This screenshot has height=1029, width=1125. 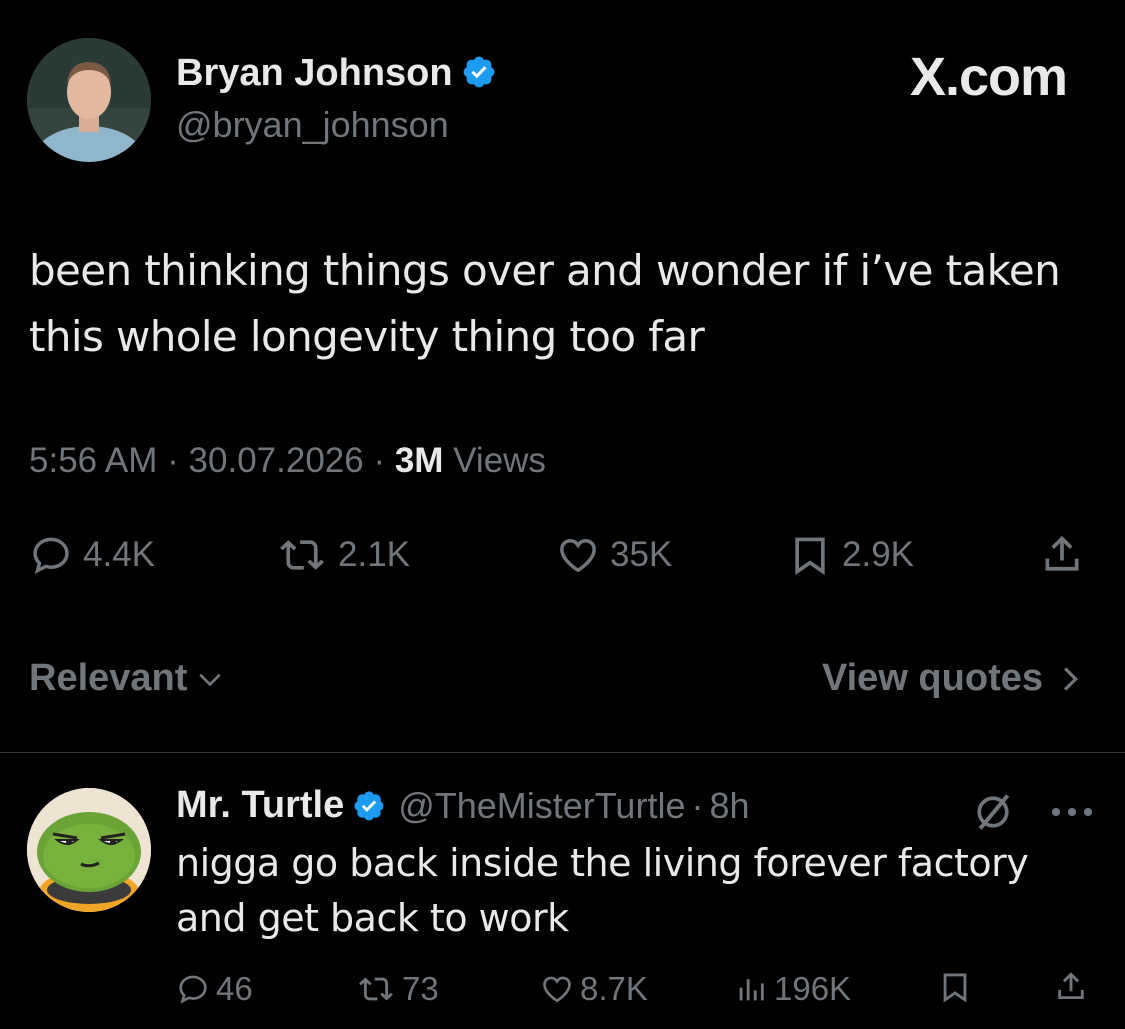 I want to click on turtle-avatar-icon, so click(x=89, y=850).